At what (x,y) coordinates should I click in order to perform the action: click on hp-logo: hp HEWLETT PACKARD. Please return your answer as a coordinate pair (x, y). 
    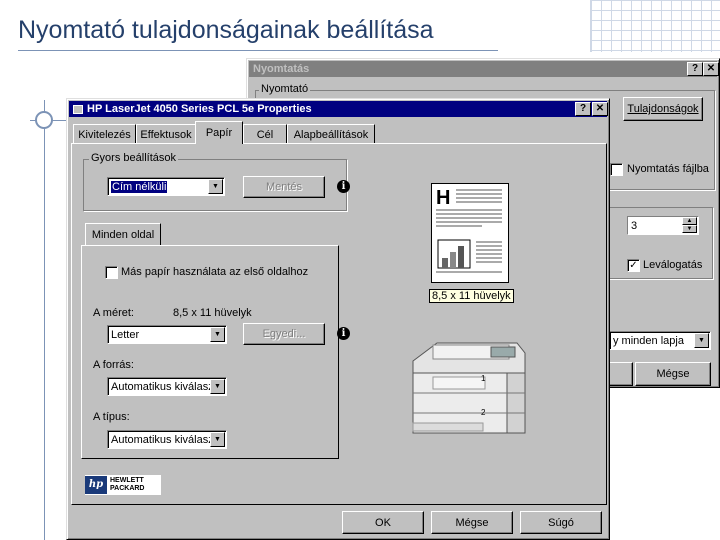
    Looking at the image, I should click on (123, 485).